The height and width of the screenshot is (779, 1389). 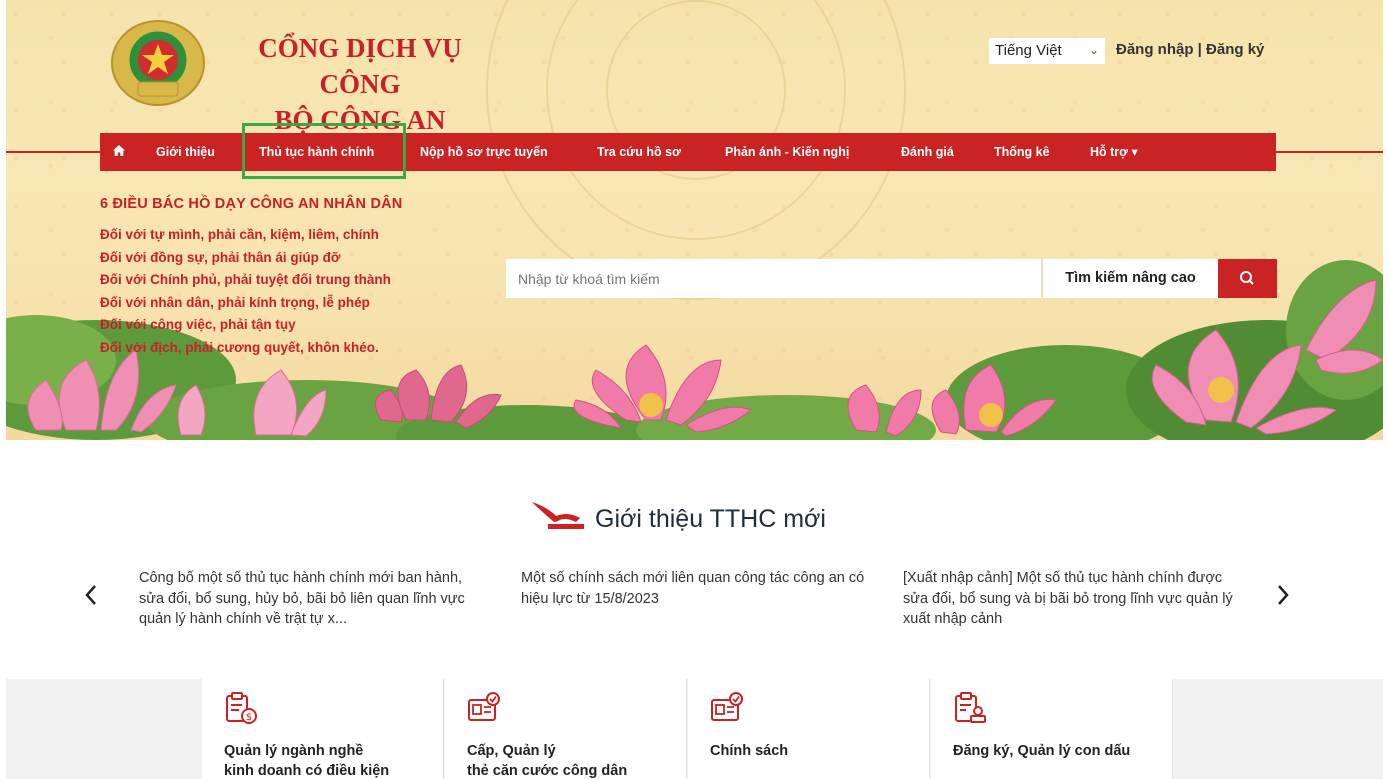 What do you see at coordinates (558, 515) in the screenshot?
I see `section-ornament-icon` at bounding box center [558, 515].